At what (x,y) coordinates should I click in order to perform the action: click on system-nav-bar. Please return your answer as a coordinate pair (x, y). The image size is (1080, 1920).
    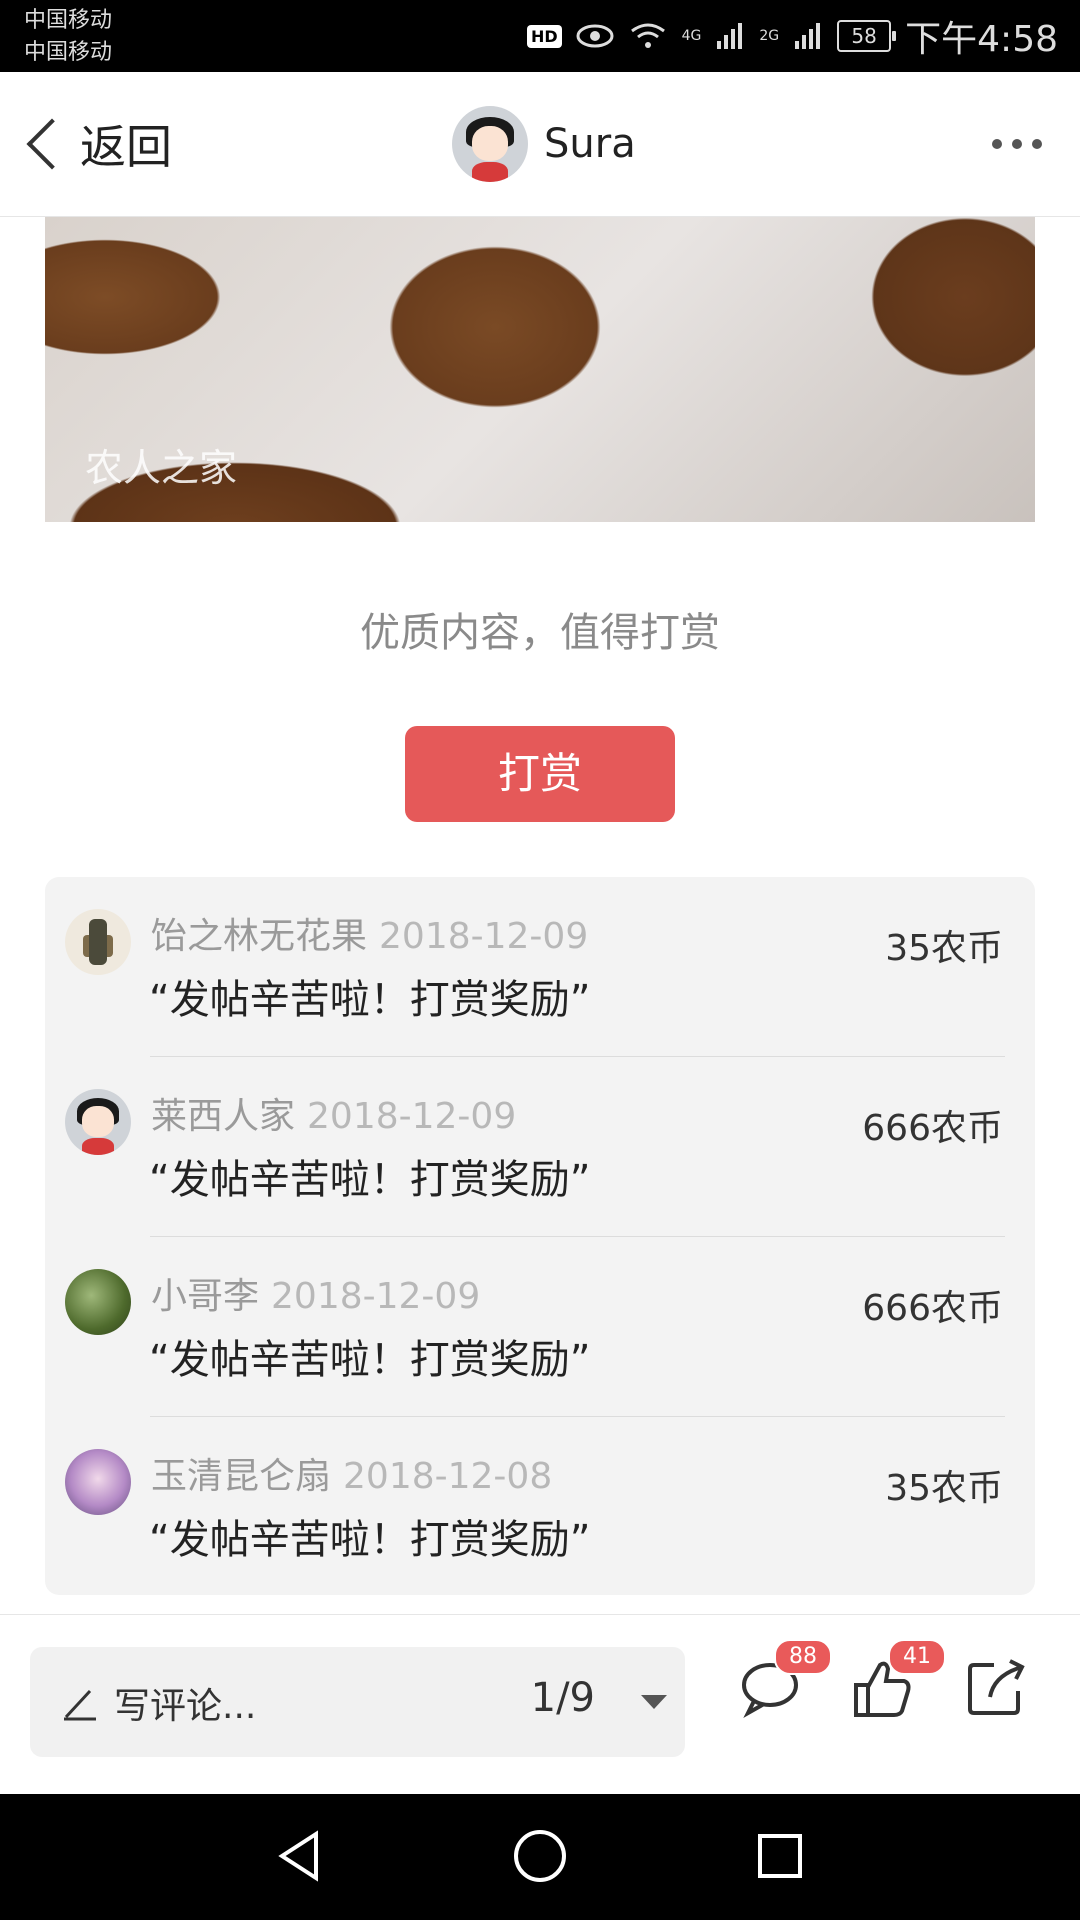
    Looking at the image, I should click on (540, 1857).